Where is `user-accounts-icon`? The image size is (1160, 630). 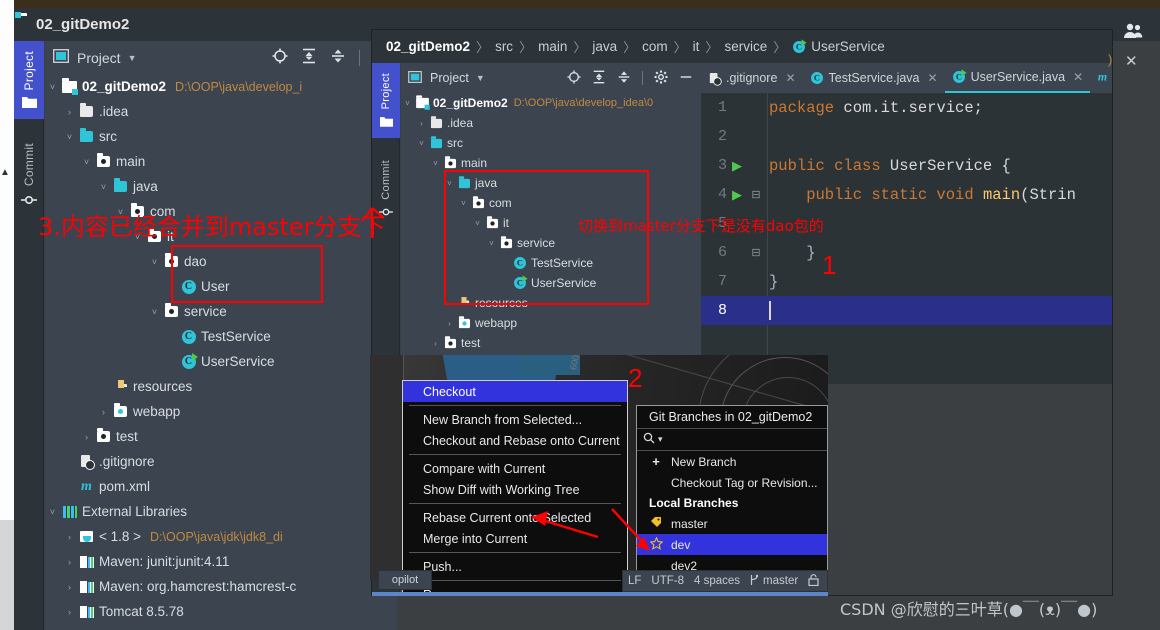
user-accounts-icon is located at coordinates (1133, 32).